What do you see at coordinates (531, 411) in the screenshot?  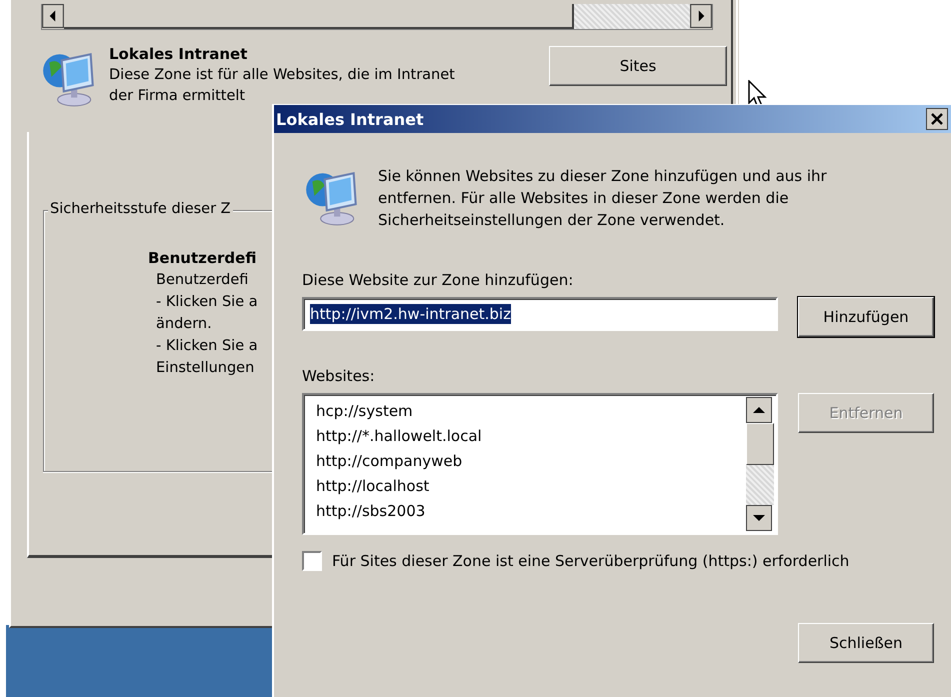 I see `website-item: hcp://system` at bounding box center [531, 411].